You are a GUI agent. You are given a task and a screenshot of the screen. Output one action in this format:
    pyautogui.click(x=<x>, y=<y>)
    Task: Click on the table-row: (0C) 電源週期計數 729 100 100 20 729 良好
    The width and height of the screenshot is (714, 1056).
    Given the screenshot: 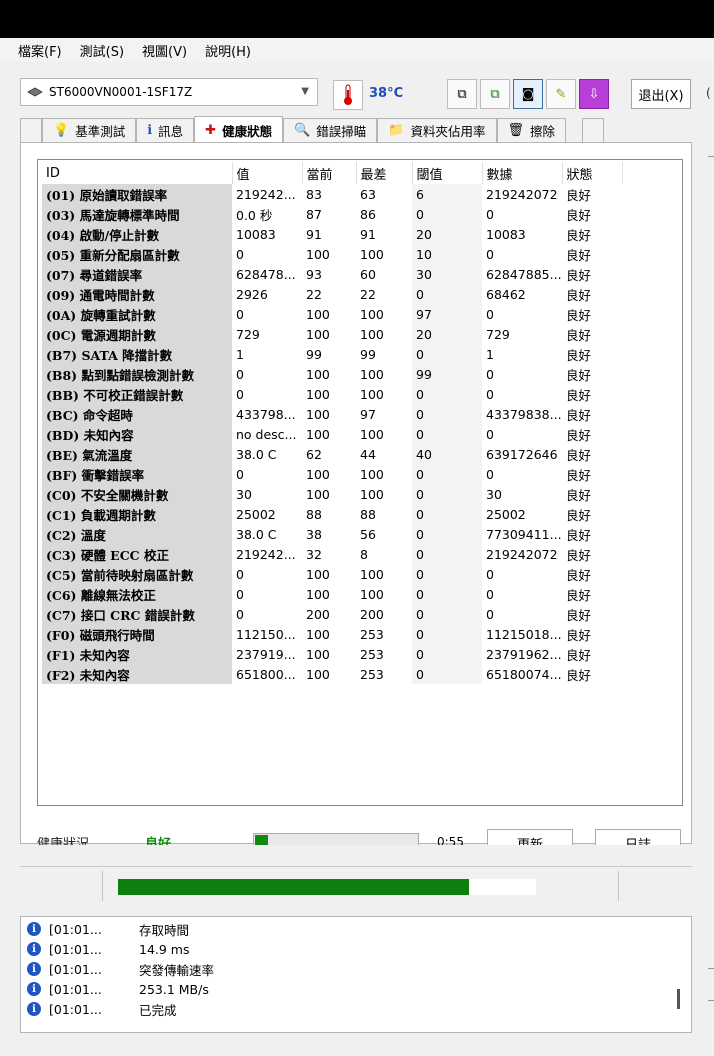 What is the action you would take?
    pyautogui.click(x=332, y=334)
    